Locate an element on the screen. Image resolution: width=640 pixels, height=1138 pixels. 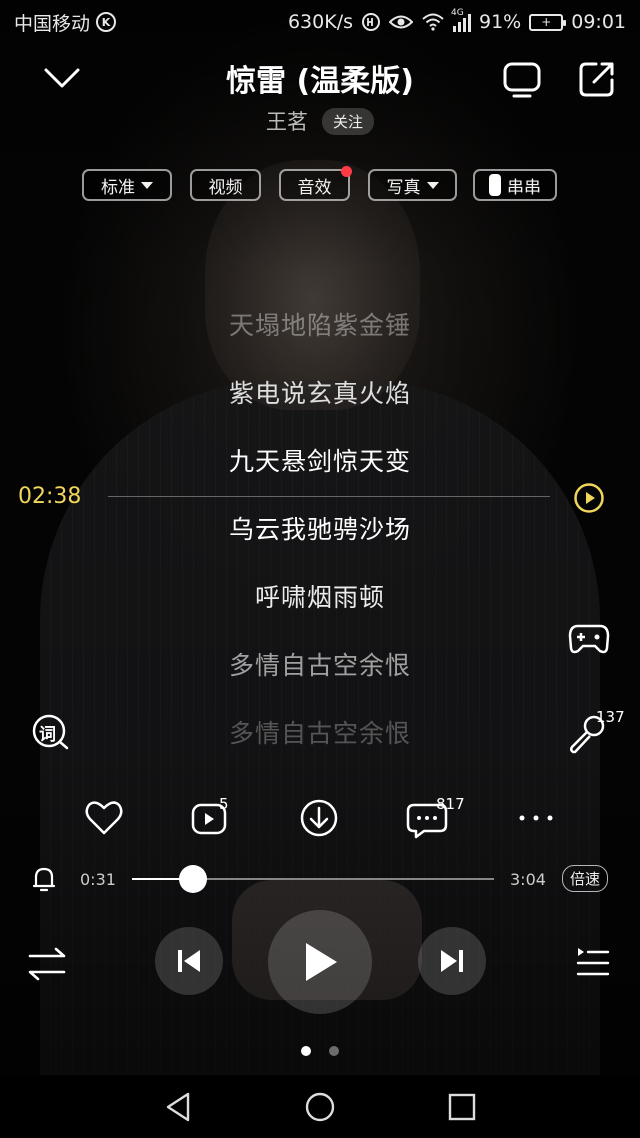
bell-icon is located at coordinates (44, 879).